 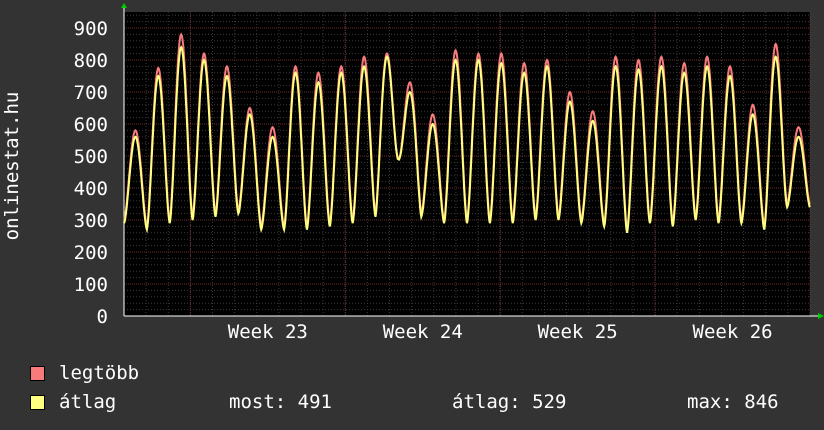 What do you see at coordinates (99, 373) in the screenshot?
I see `legend-label-max: legtöbb` at bounding box center [99, 373].